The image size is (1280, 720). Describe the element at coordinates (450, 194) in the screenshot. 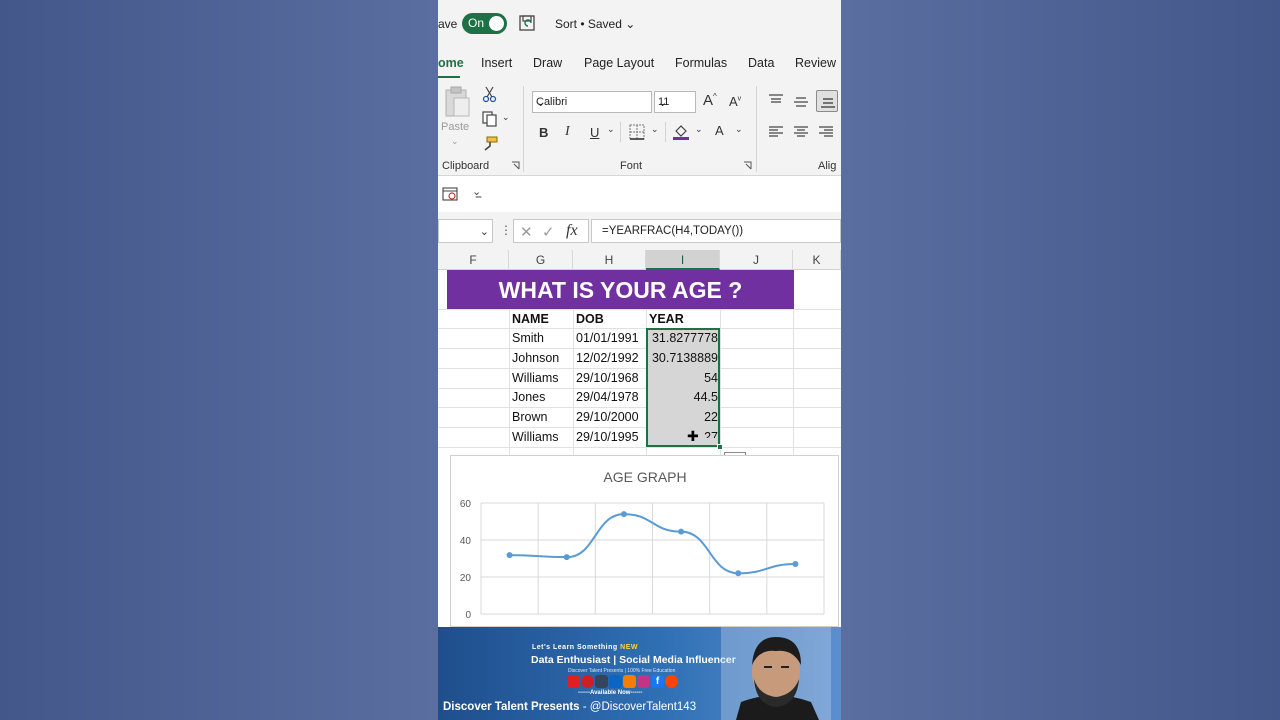

I see `print-preview-icon` at that location.